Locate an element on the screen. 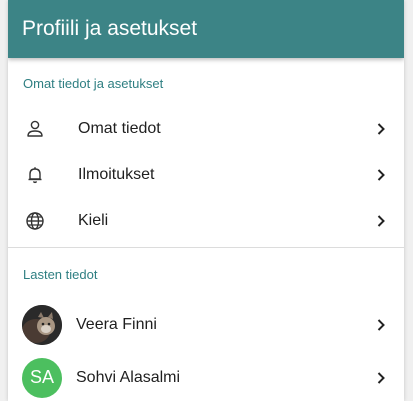 This screenshot has width=413, height=401. menu-item-own-info: Omat tiedot is located at coordinates (206, 129).